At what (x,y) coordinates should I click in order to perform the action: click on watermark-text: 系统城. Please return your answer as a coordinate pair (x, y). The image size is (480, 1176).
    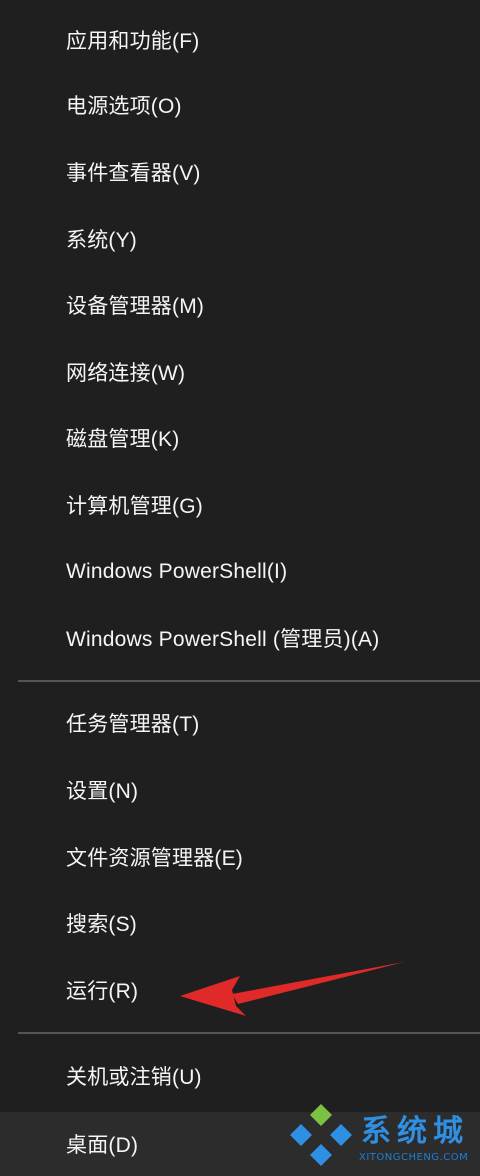
    Looking at the image, I should click on (415, 1131).